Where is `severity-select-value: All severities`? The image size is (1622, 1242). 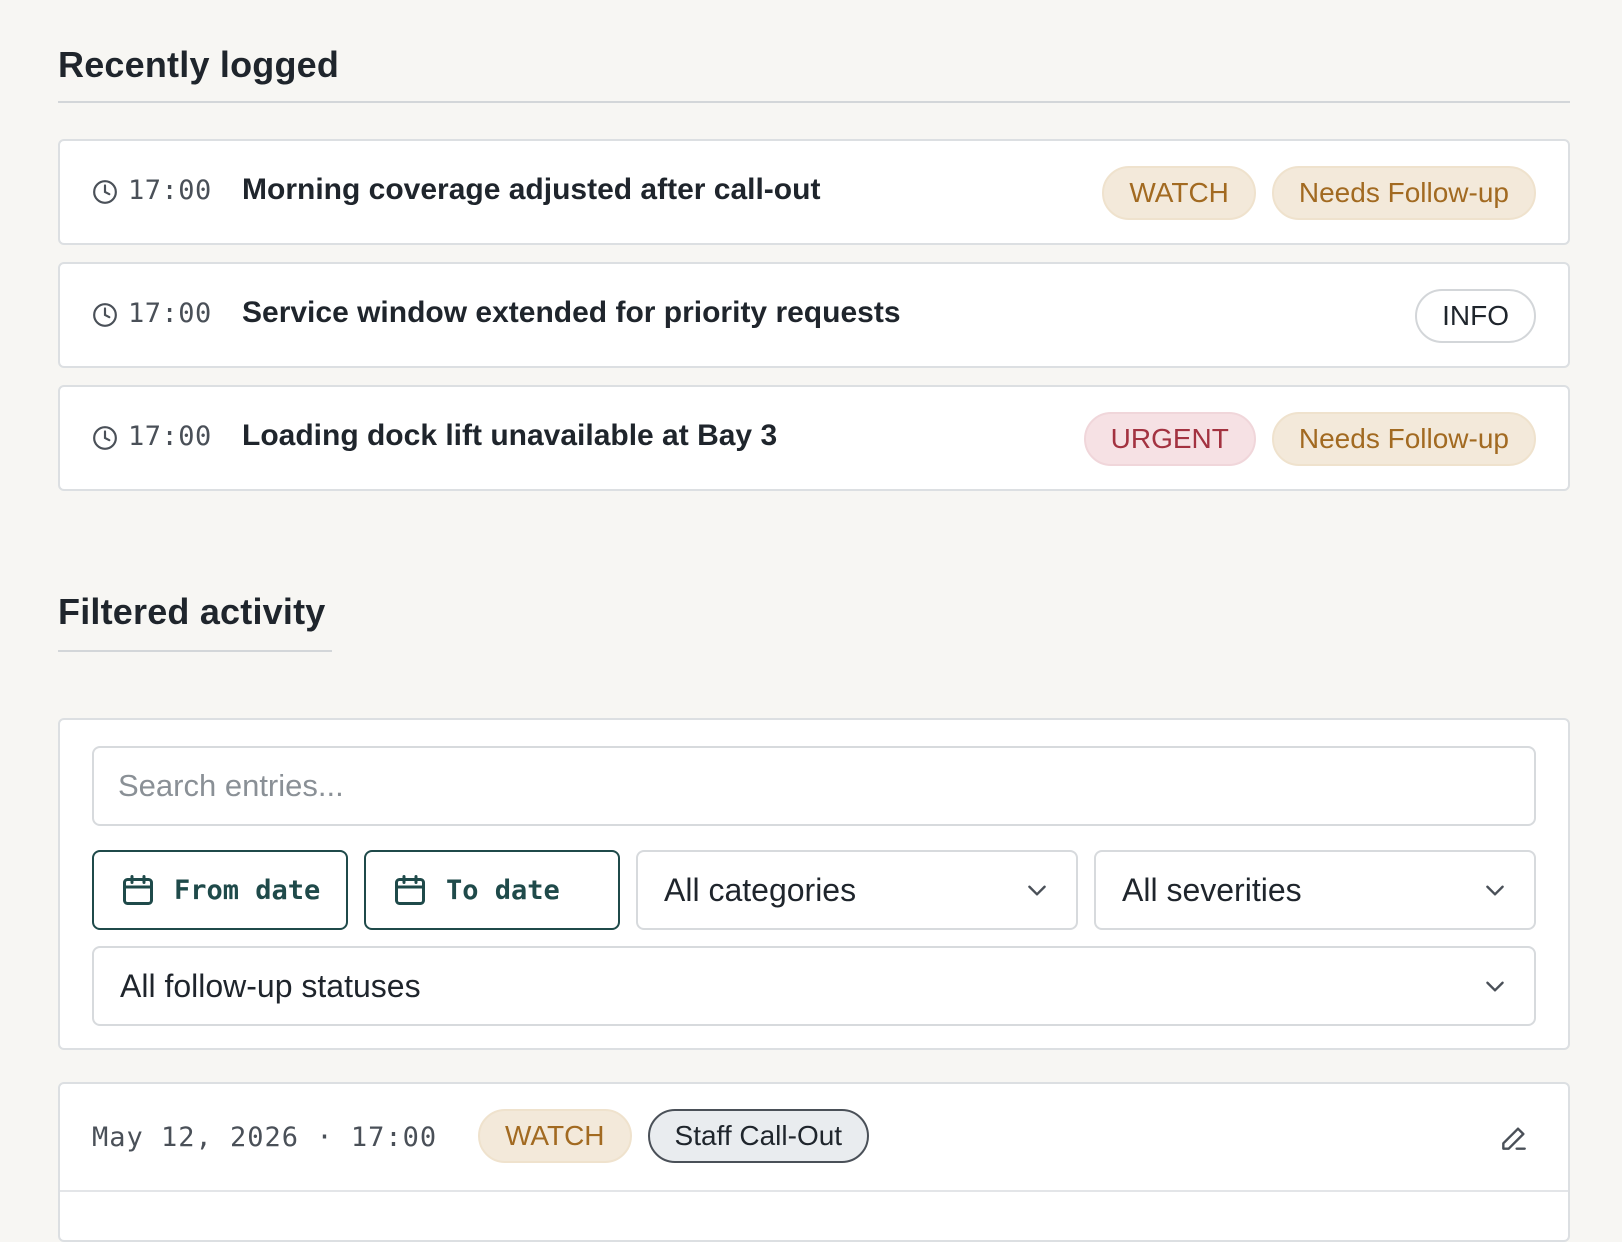
severity-select-value: All severities is located at coordinates (1212, 889).